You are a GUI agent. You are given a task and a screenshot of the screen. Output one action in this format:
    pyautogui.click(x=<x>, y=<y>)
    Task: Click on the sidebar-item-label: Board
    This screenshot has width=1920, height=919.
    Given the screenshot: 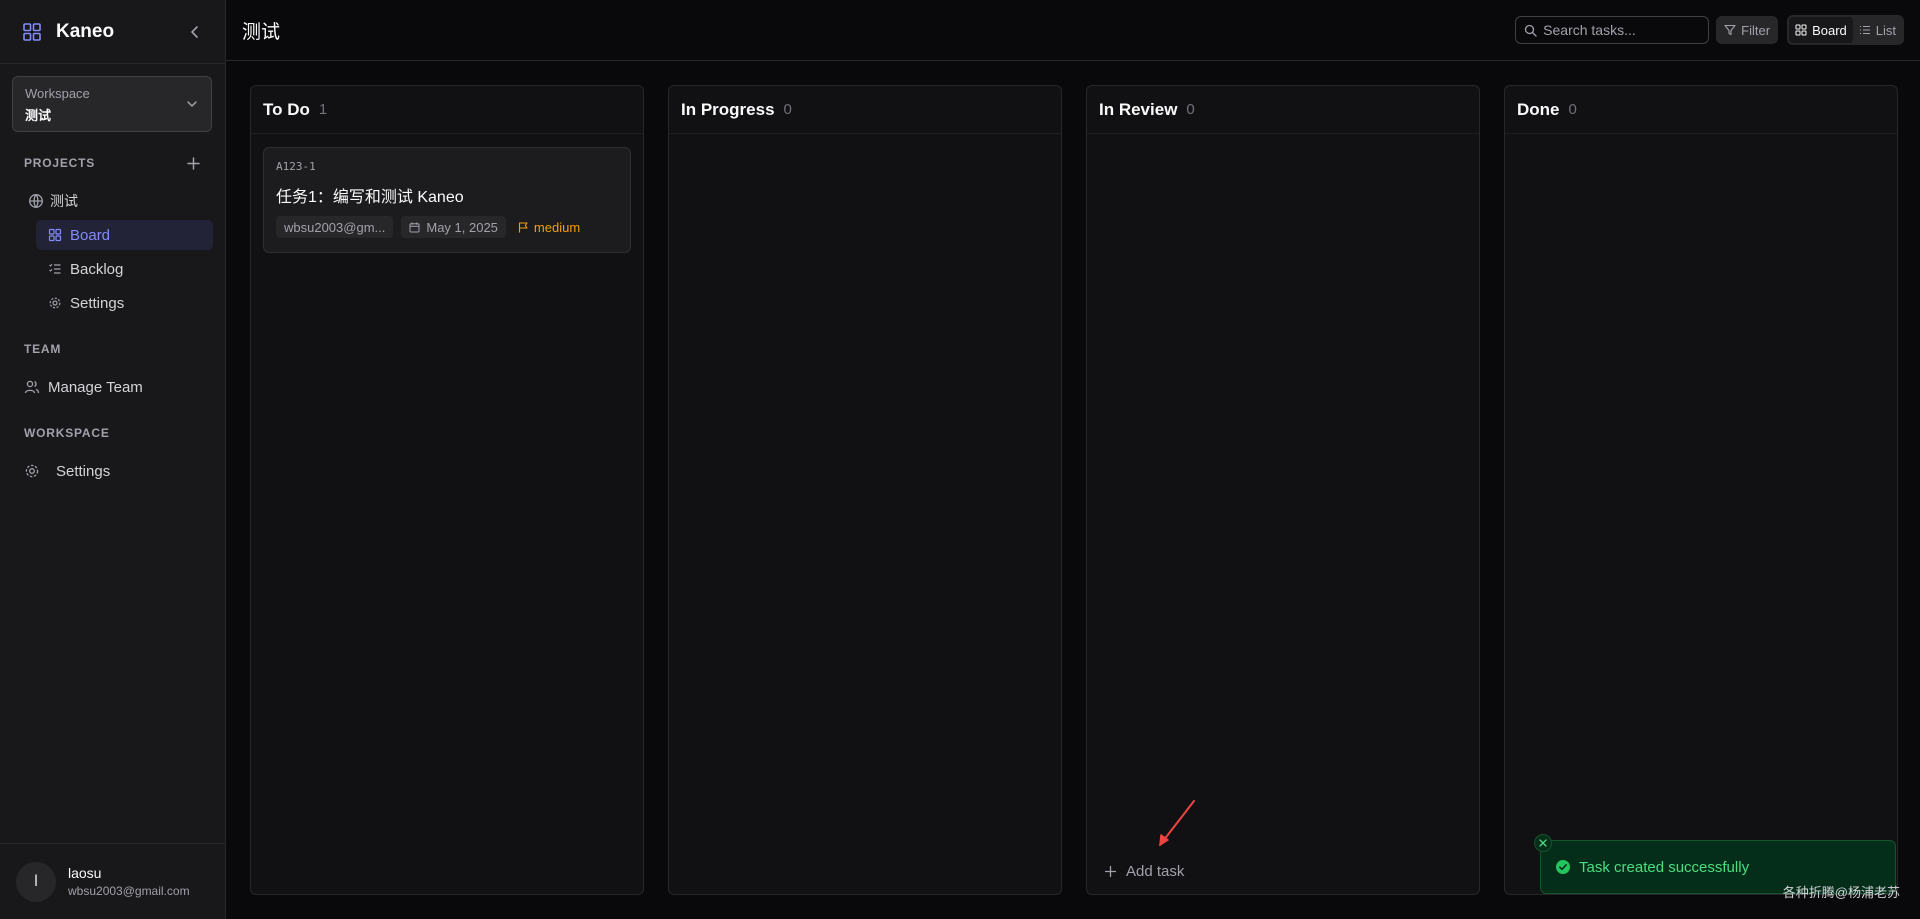 What is the action you would take?
    pyautogui.click(x=90, y=235)
    